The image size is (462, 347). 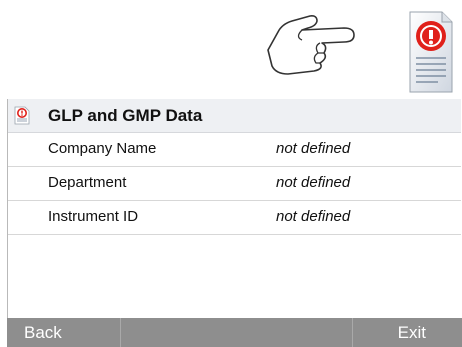 I want to click on empty-softkey, so click(x=237, y=332).